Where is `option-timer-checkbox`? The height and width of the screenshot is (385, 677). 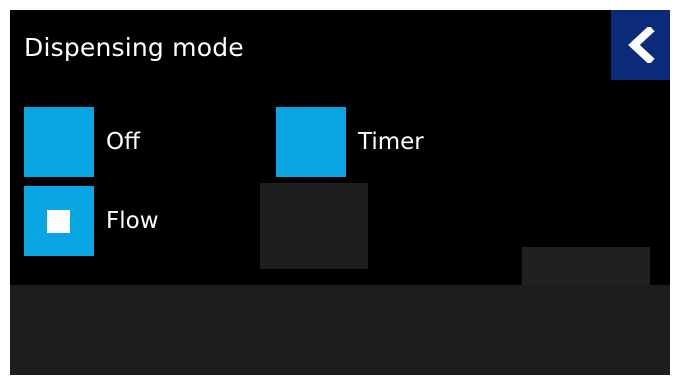
option-timer-checkbox is located at coordinates (311, 142).